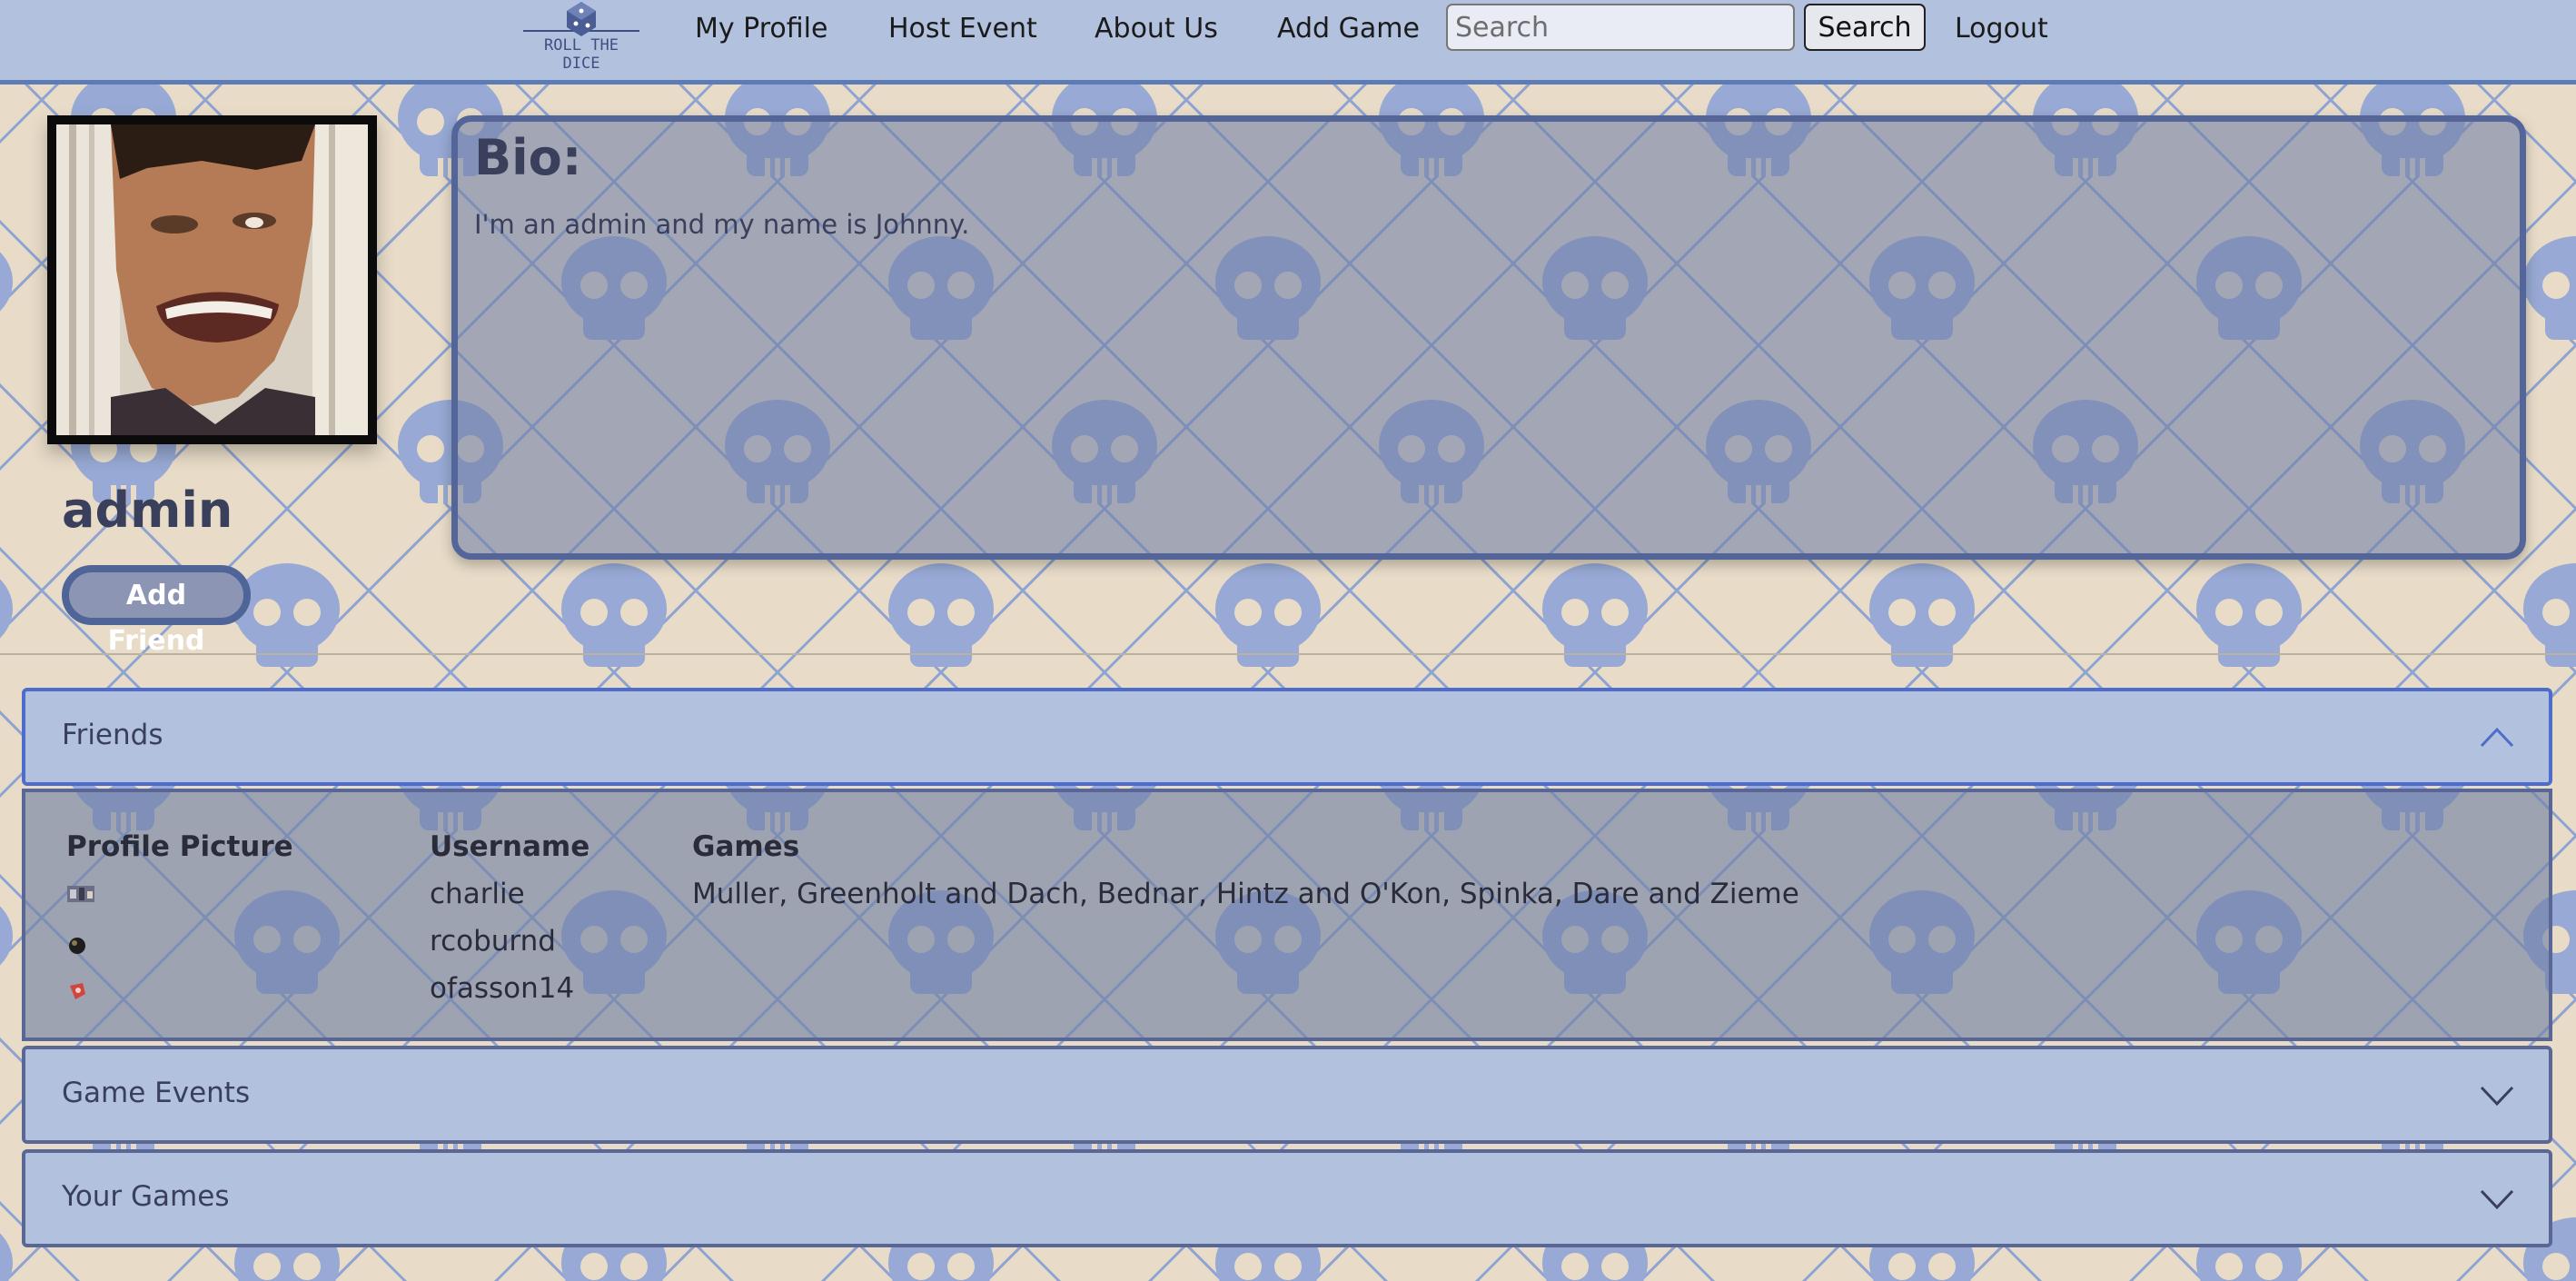 The image size is (2576, 1281). I want to click on avatar-image, so click(212, 279).